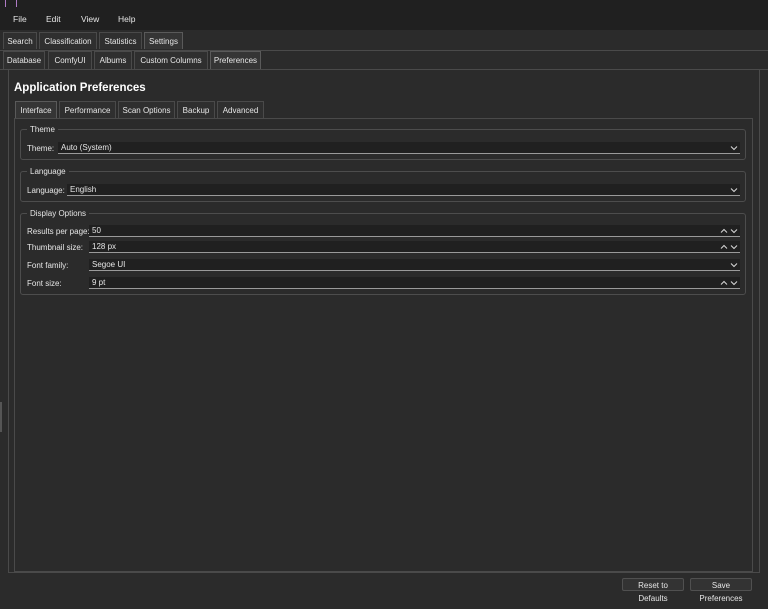 Image resolution: width=768 pixels, height=609 pixels. What do you see at coordinates (146, 109) in the screenshot?
I see `tab-scan-options: Scan Options` at bounding box center [146, 109].